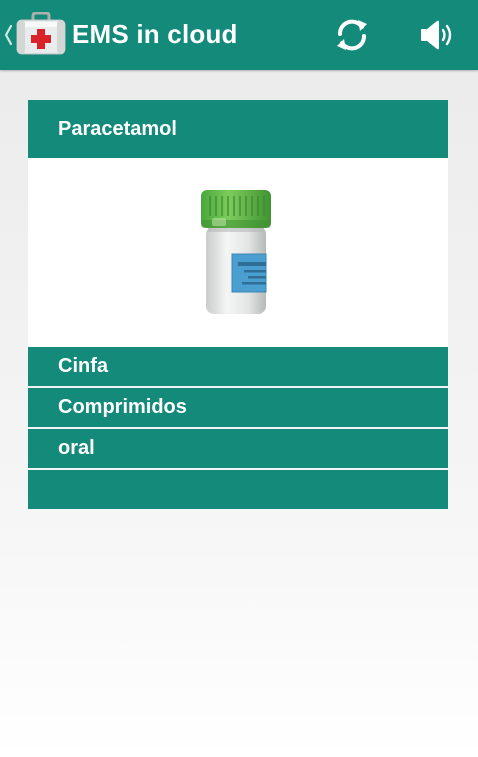  What do you see at coordinates (238, 366) in the screenshot?
I see `manufacturer-row: Cinfa` at bounding box center [238, 366].